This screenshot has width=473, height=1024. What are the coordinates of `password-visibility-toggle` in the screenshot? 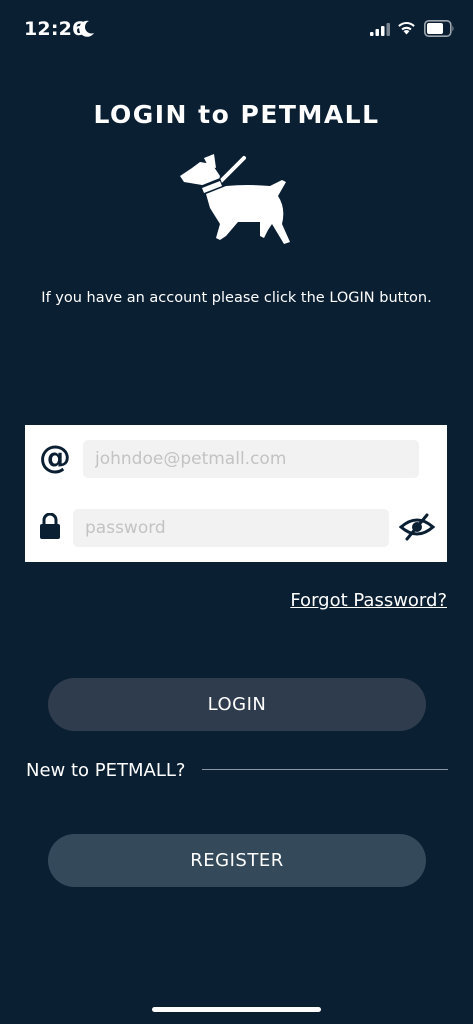 It's located at (417, 527).